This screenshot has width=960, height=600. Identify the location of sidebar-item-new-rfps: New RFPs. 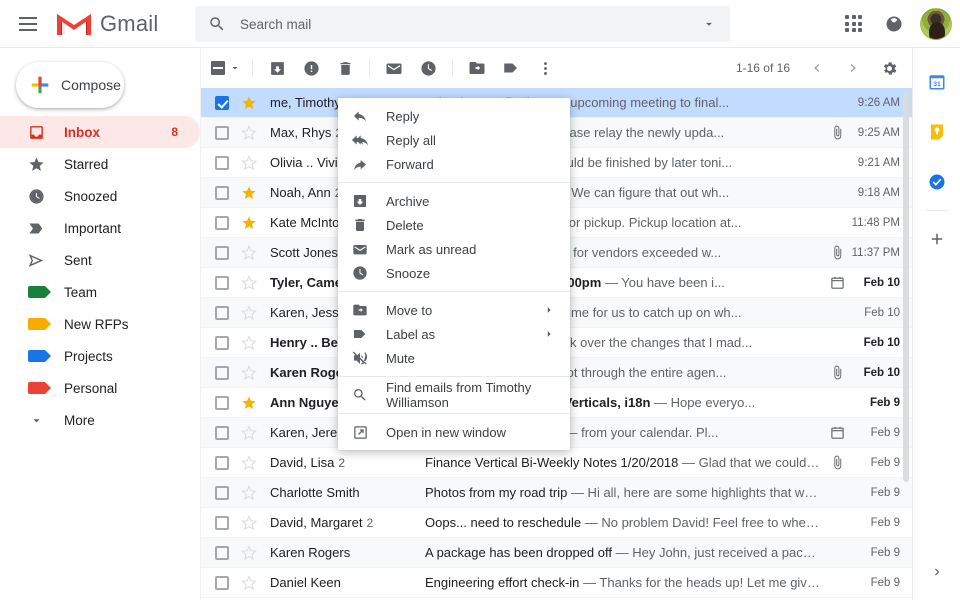
(100, 324).